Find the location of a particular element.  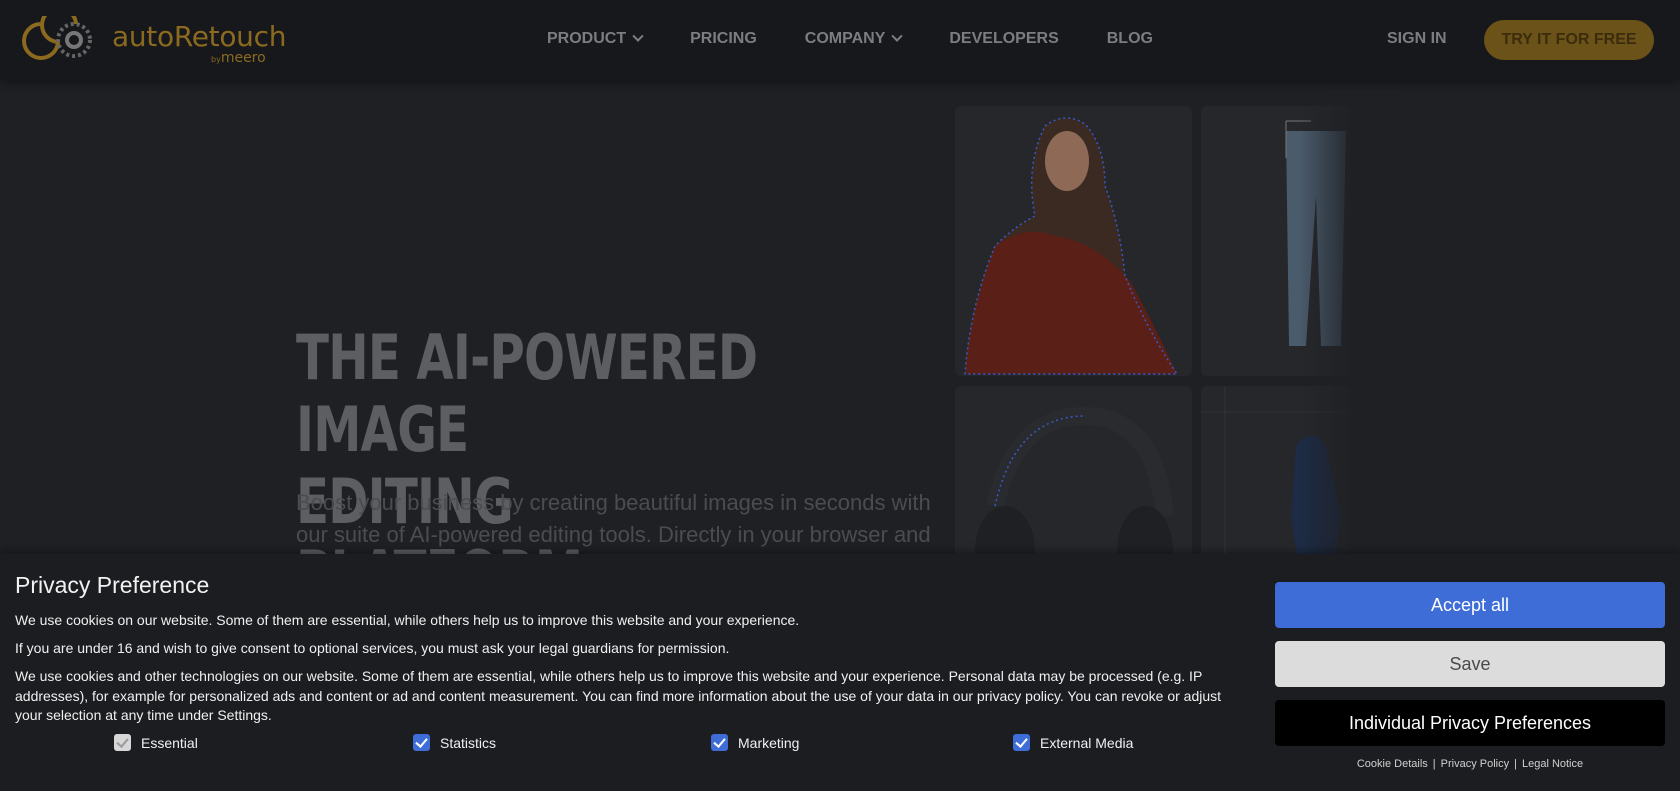

save-button: Save is located at coordinates (1470, 664).